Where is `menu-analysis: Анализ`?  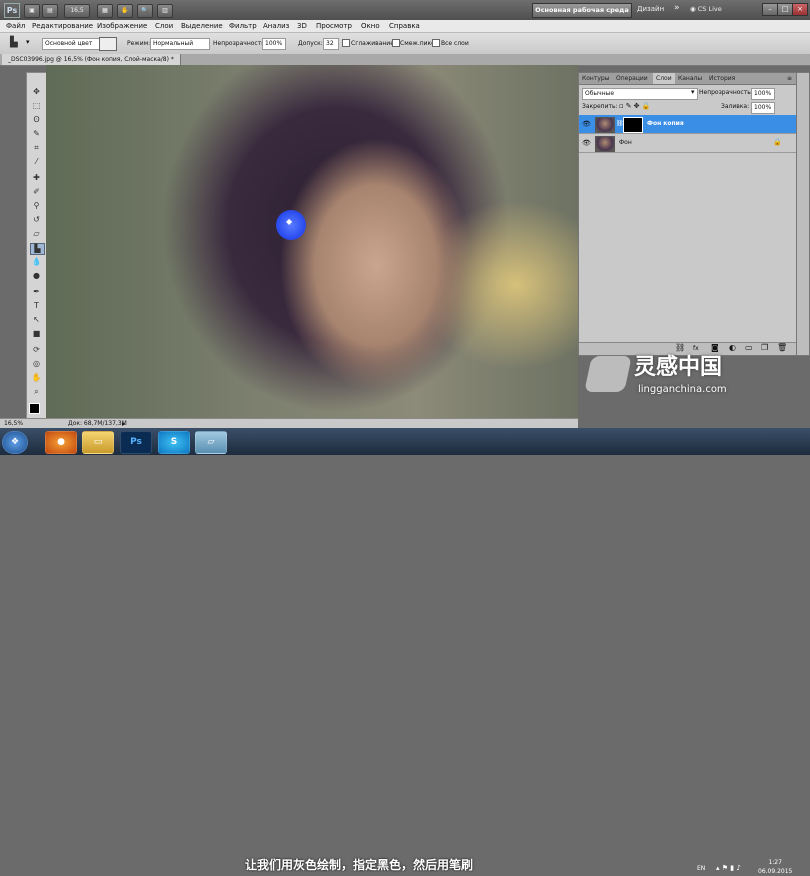
menu-analysis: Анализ is located at coordinates (276, 26).